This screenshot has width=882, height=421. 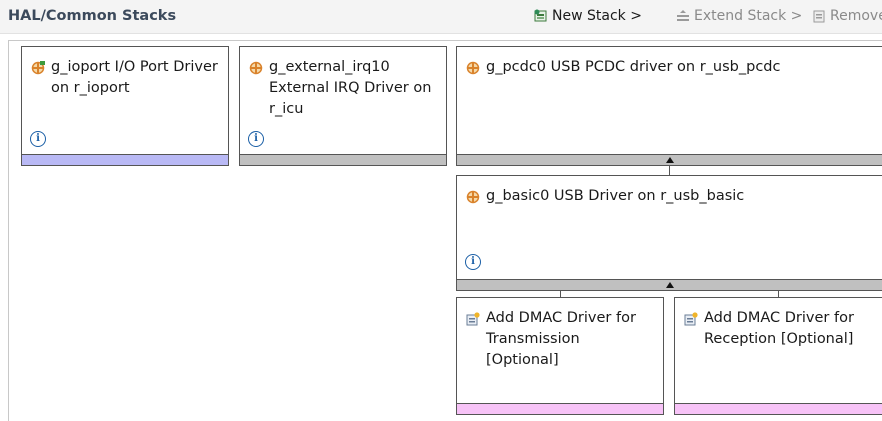 I want to click on pcdc-driver-block: g_pcdc0 USB PCDC driver on r_usb_pcdc, so click(x=669, y=106).